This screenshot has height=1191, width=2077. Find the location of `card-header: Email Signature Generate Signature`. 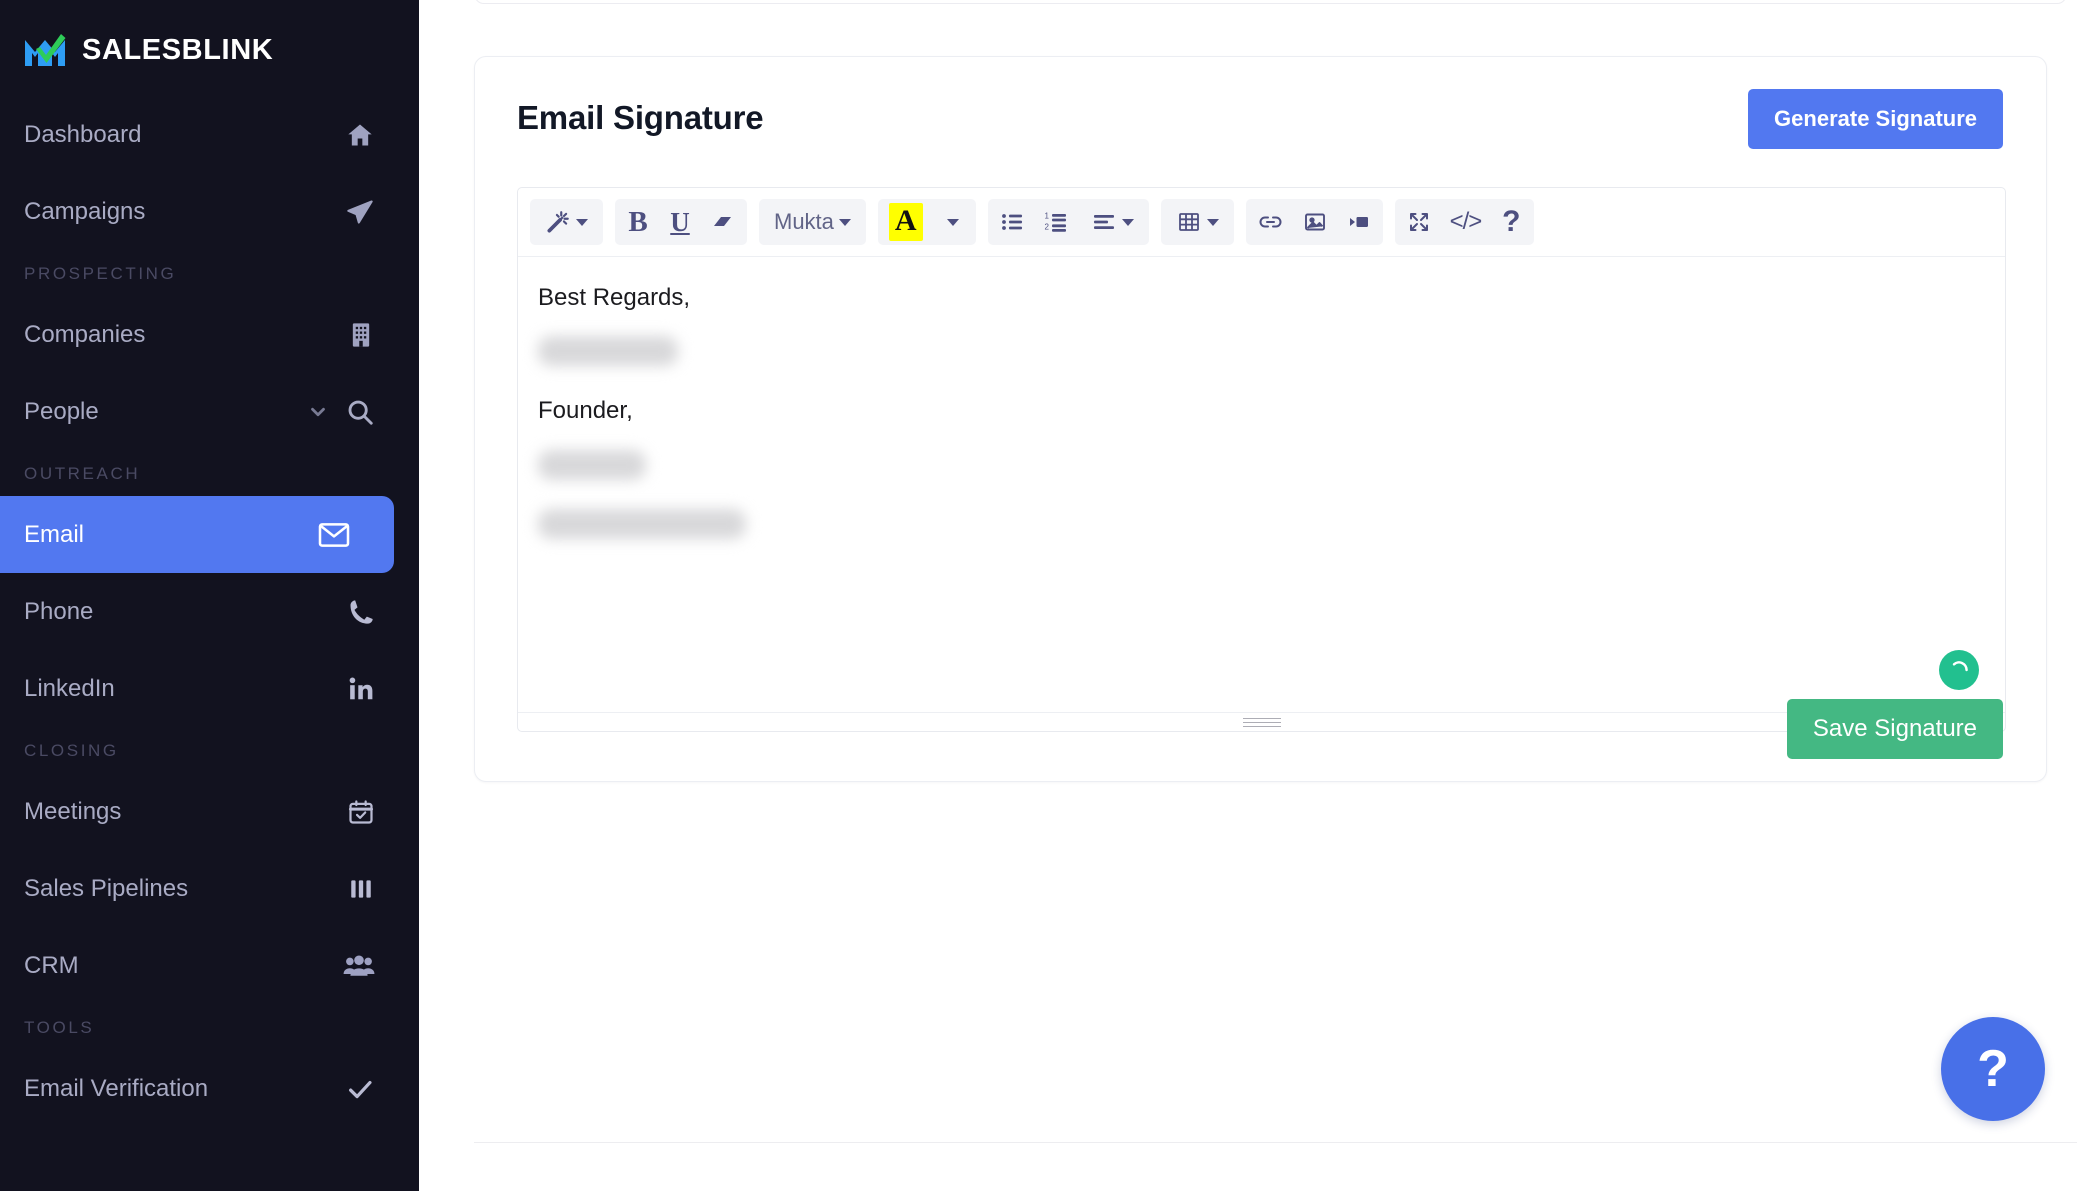

card-header: Email Signature Generate Signature is located at coordinates (1260, 103).